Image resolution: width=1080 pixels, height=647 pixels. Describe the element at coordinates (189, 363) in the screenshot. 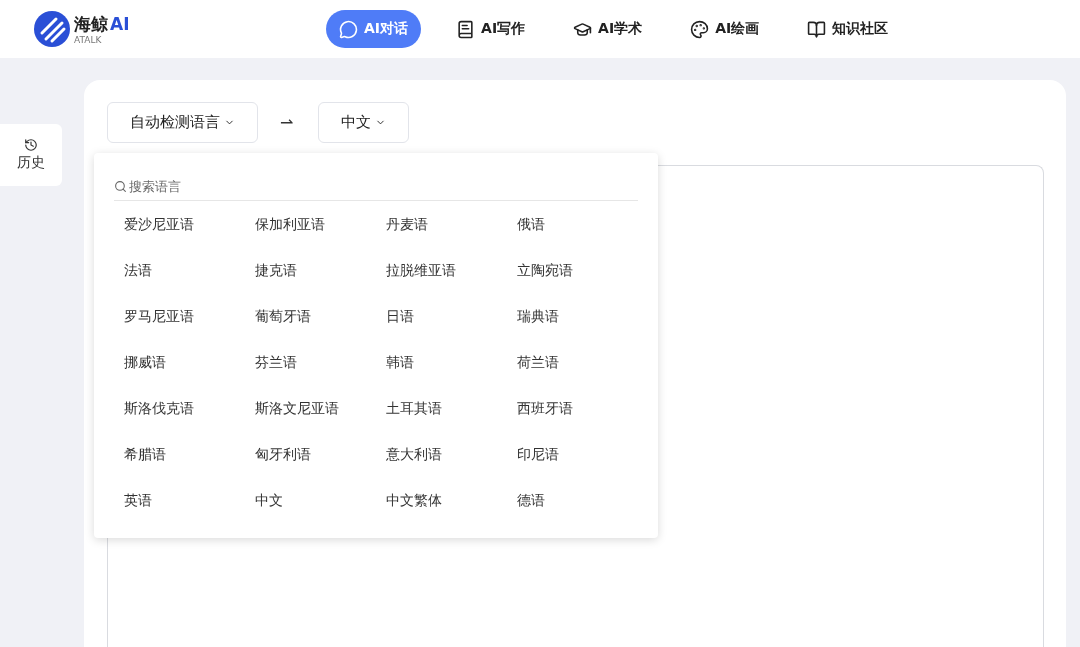

I see `language-option: 挪威语` at that location.